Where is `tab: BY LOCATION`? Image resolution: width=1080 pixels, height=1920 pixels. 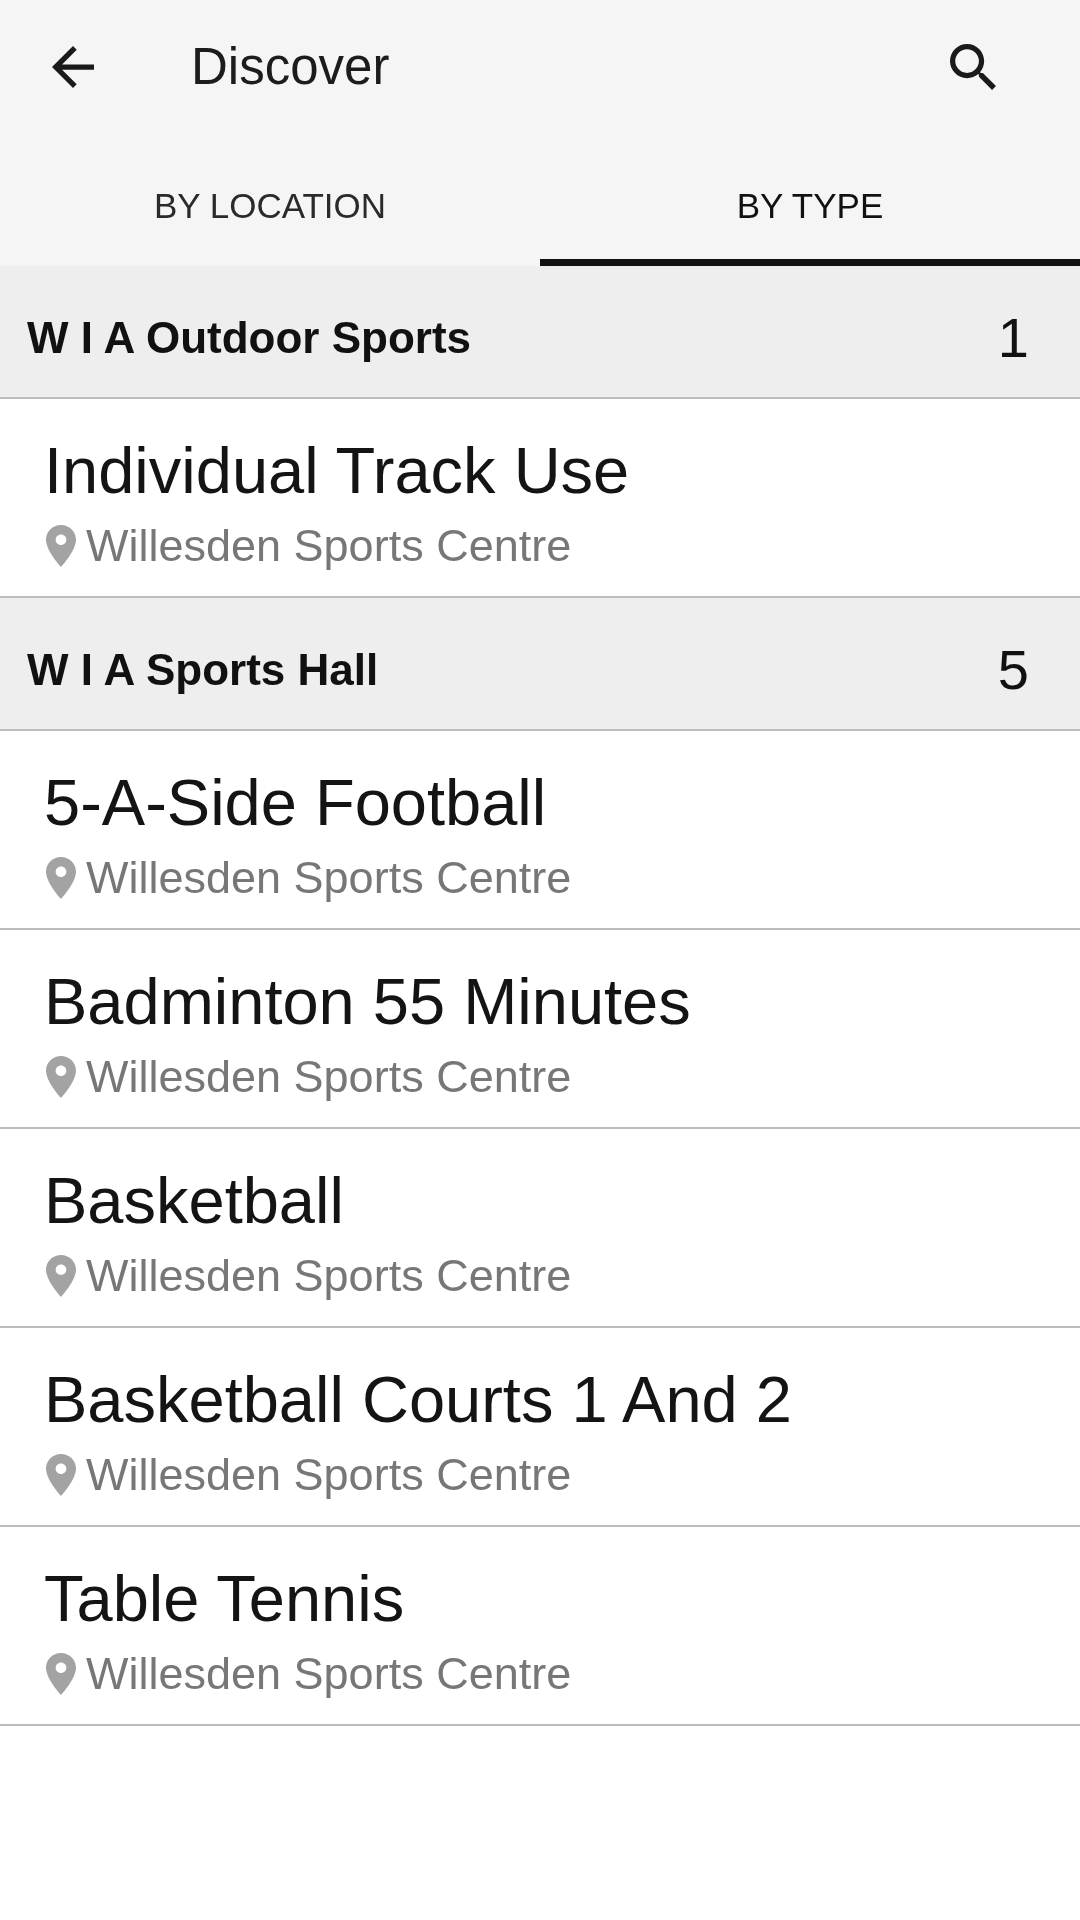
tab: BY LOCATION is located at coordinates (270, 200).